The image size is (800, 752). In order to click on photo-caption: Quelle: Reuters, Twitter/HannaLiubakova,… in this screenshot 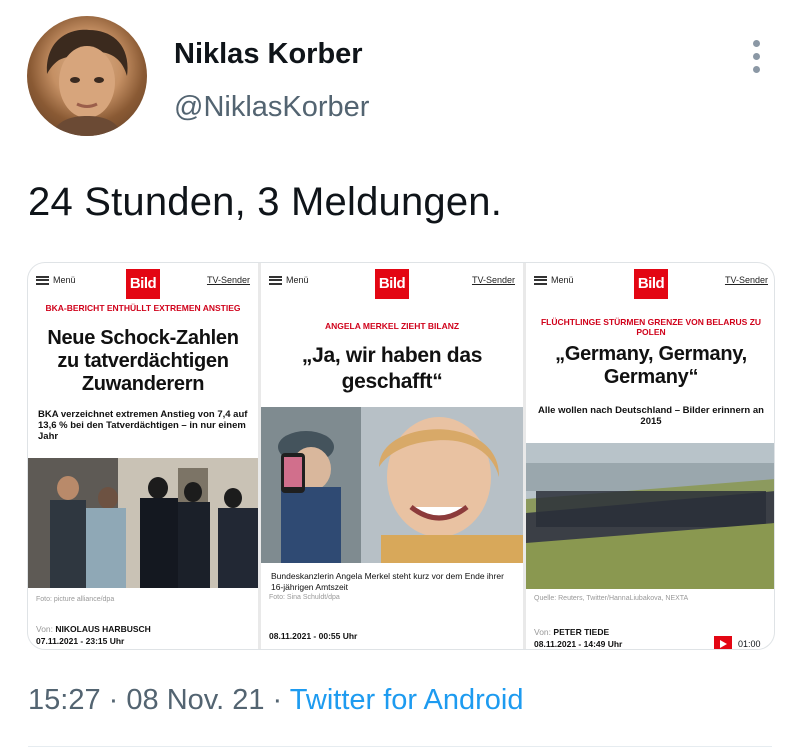, I will do `click(611, 598)`.